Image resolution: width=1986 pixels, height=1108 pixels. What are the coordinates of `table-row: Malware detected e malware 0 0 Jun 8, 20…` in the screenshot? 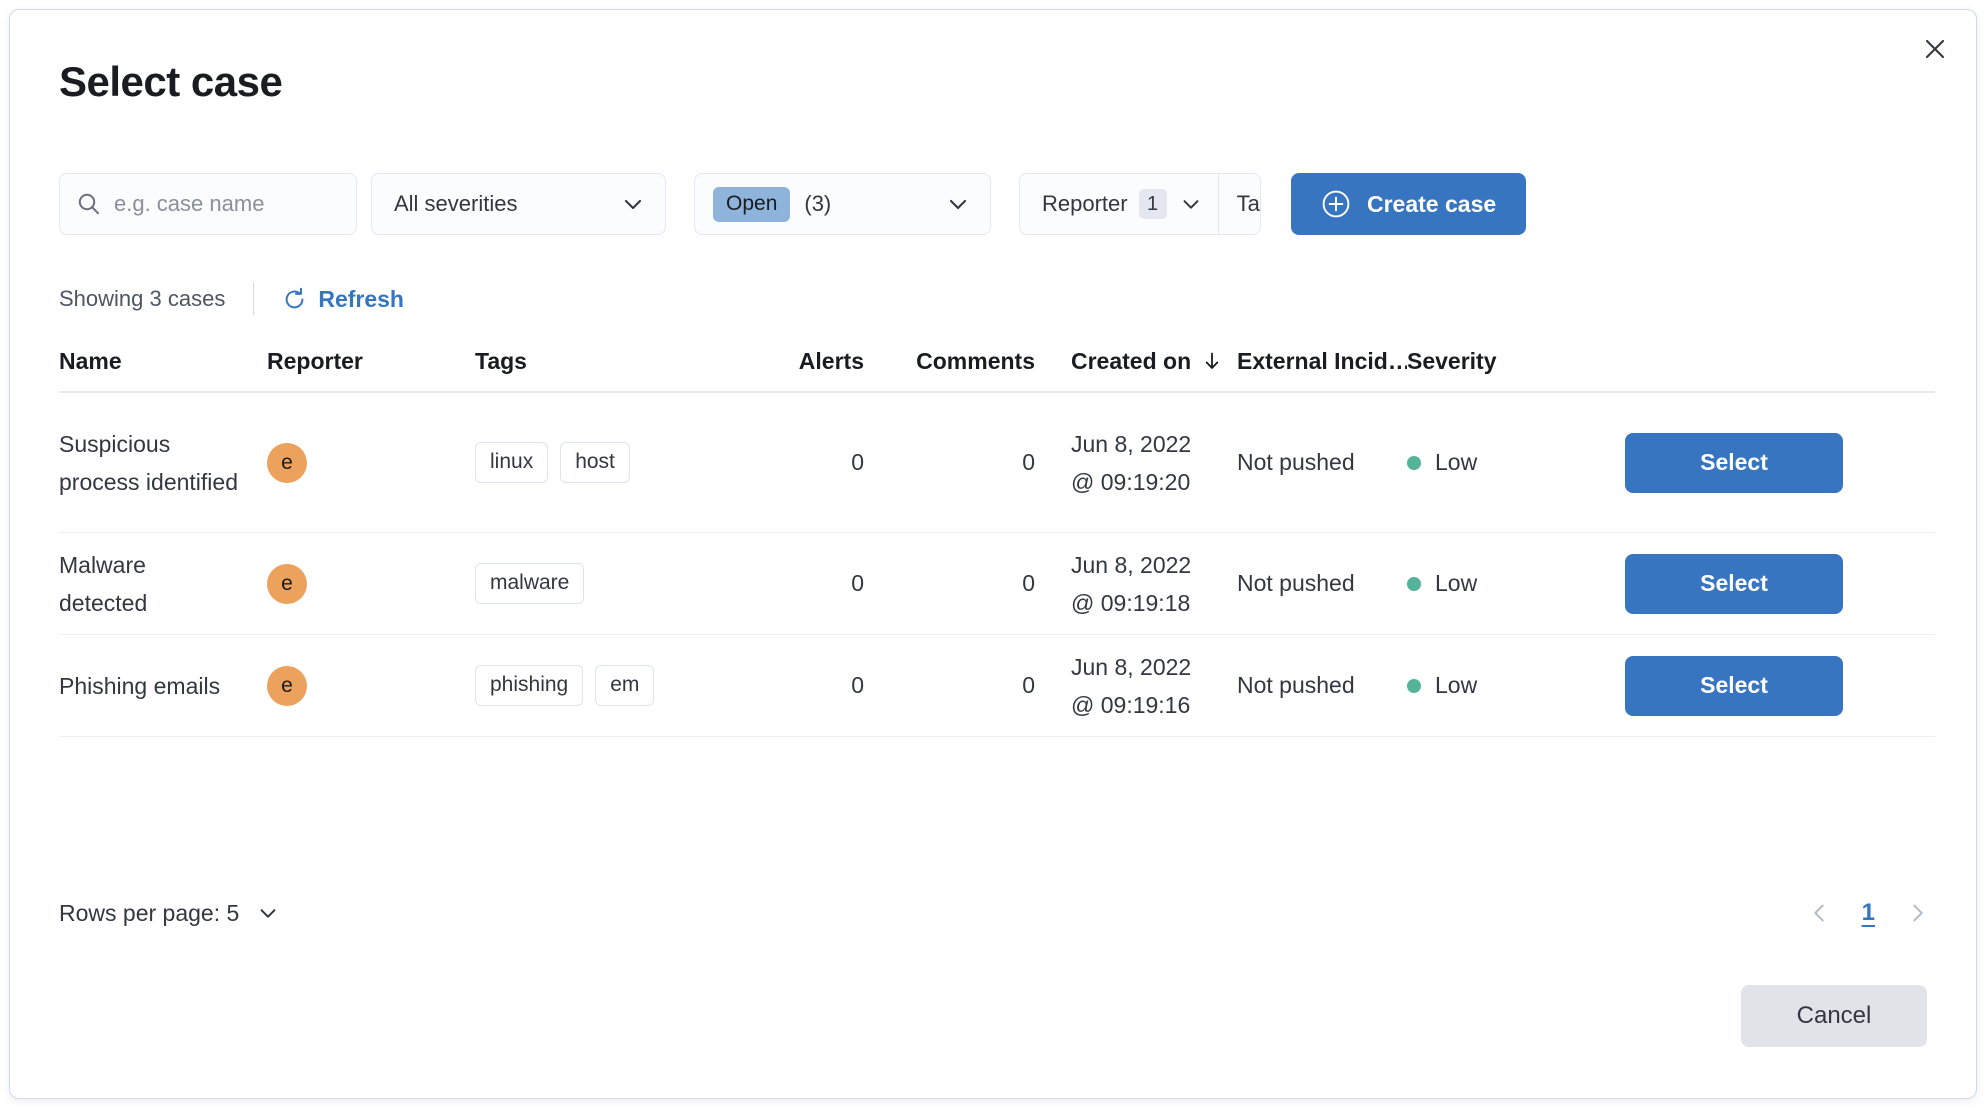 It's located at (997, 584).